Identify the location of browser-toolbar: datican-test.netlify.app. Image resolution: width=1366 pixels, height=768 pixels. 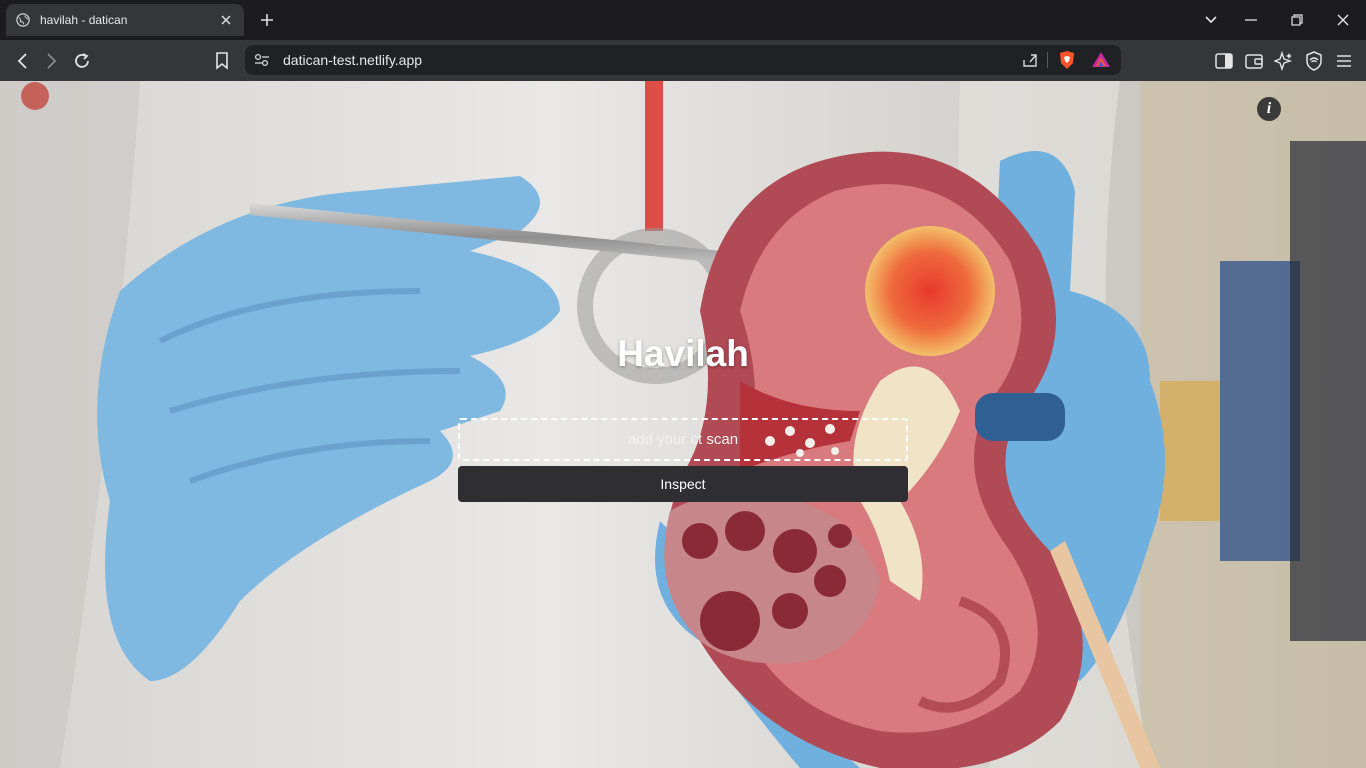
(683, 60).